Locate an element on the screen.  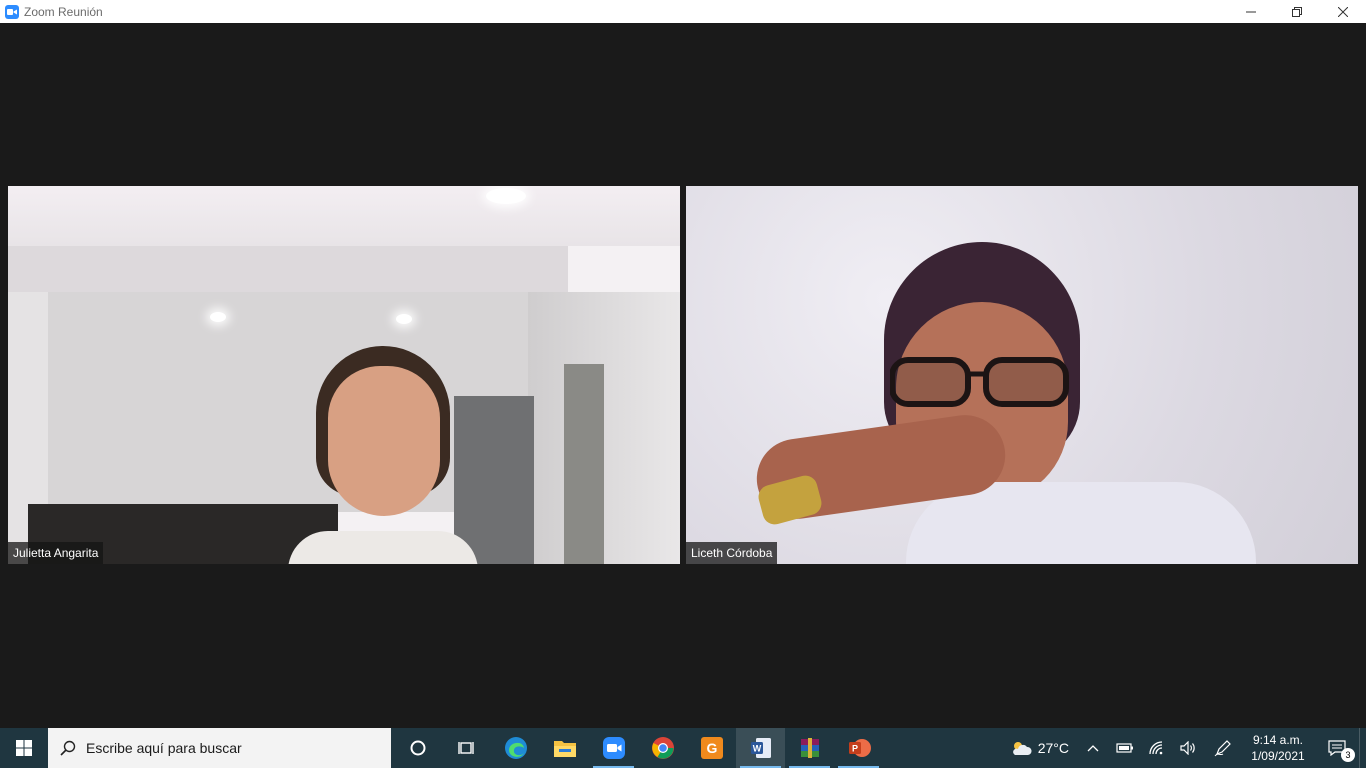
minimize-icon is located at coordinates (1251, 11).